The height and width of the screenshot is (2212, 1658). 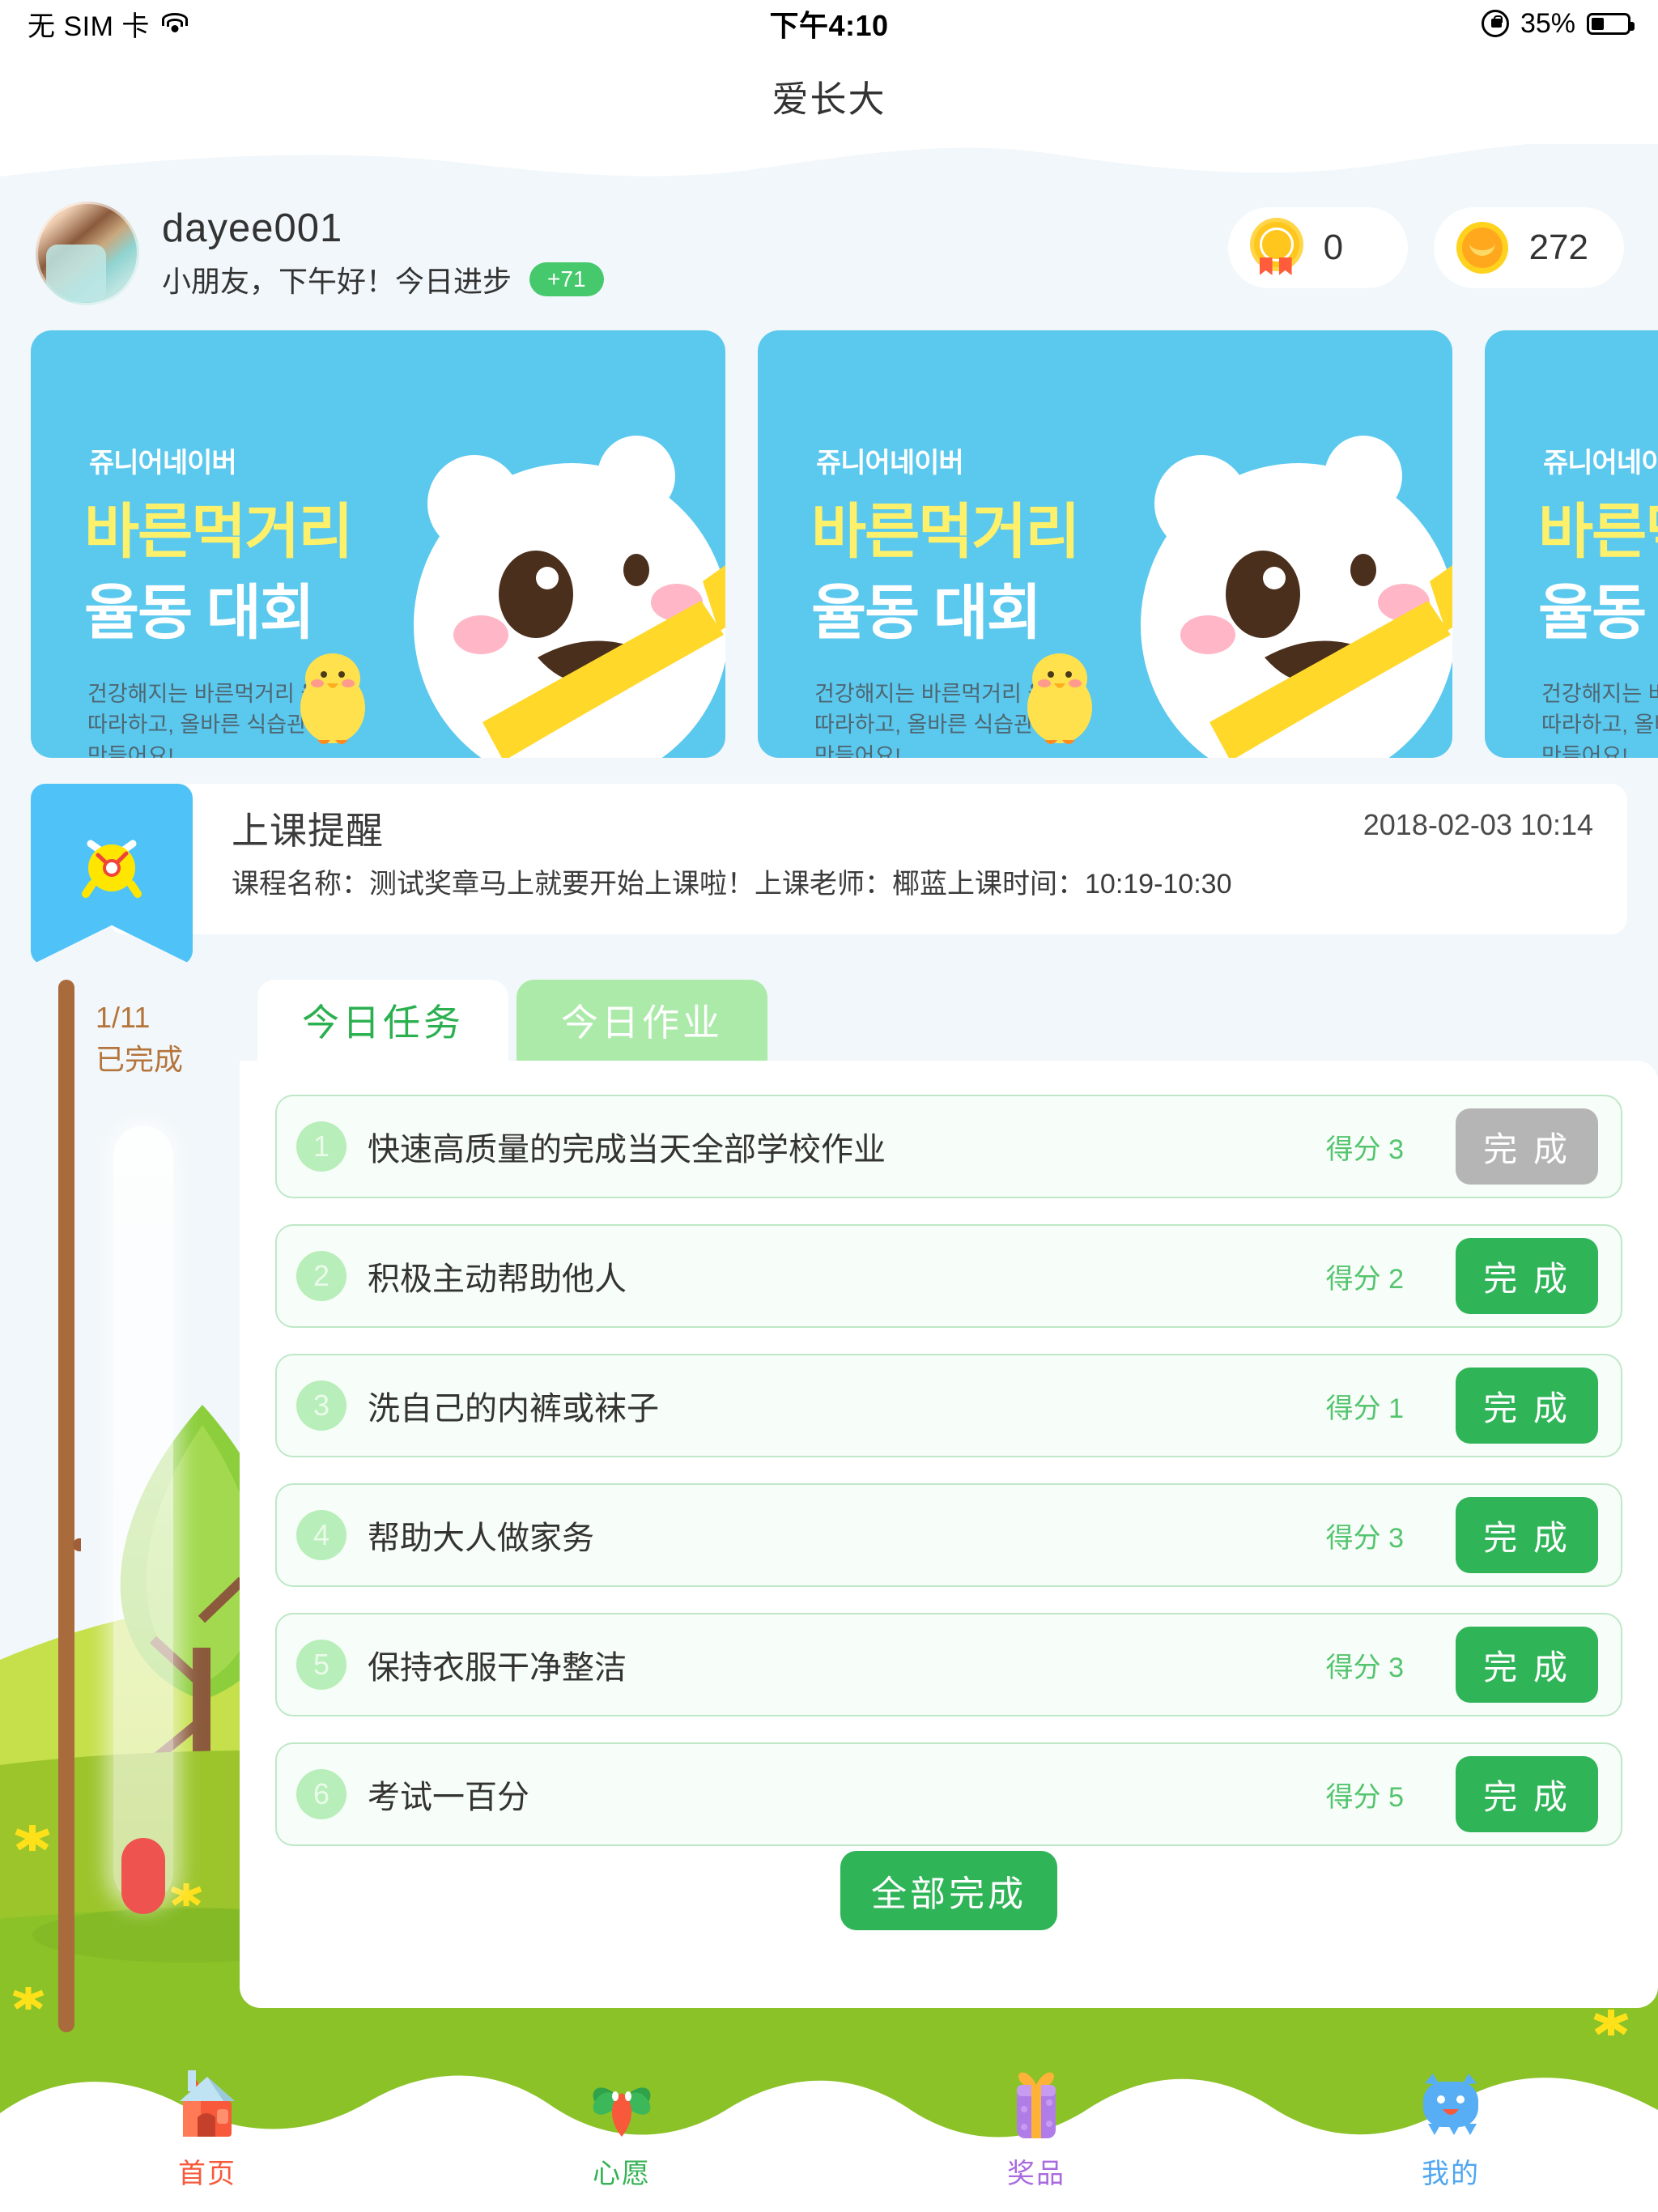 I want to click on reminder-title: 上课提醒, so click(x=308, y=831).